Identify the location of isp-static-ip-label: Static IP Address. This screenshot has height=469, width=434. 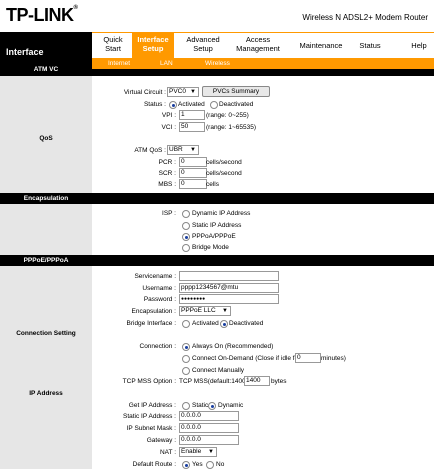
(217, 225).